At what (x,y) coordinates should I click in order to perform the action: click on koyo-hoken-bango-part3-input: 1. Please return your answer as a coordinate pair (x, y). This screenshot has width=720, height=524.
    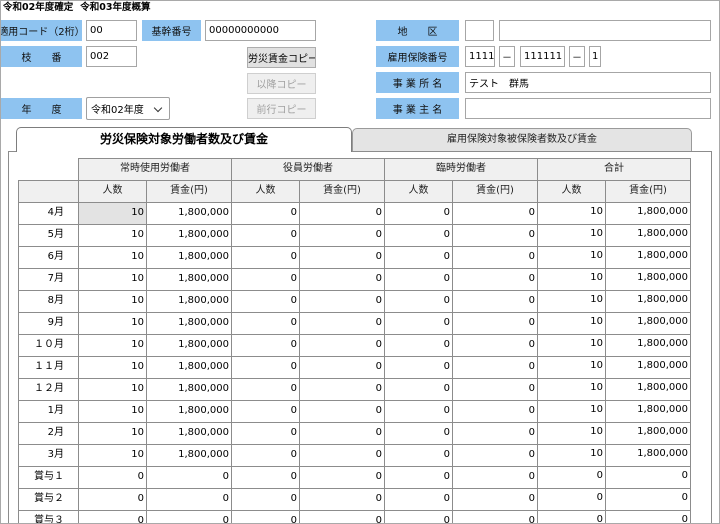
    Looking at the image, I should click on (595, 56).